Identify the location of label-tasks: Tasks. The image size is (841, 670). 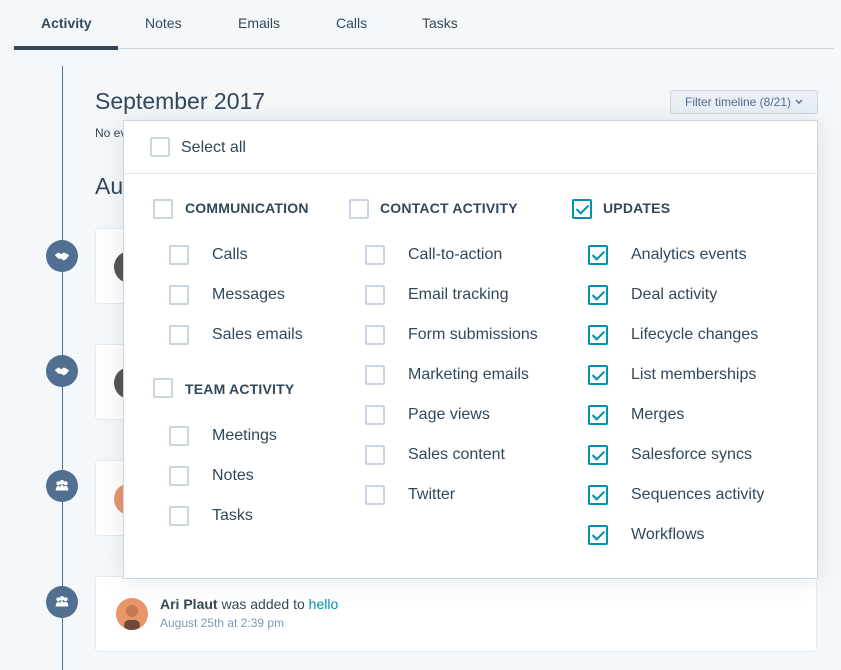
(232, 516).